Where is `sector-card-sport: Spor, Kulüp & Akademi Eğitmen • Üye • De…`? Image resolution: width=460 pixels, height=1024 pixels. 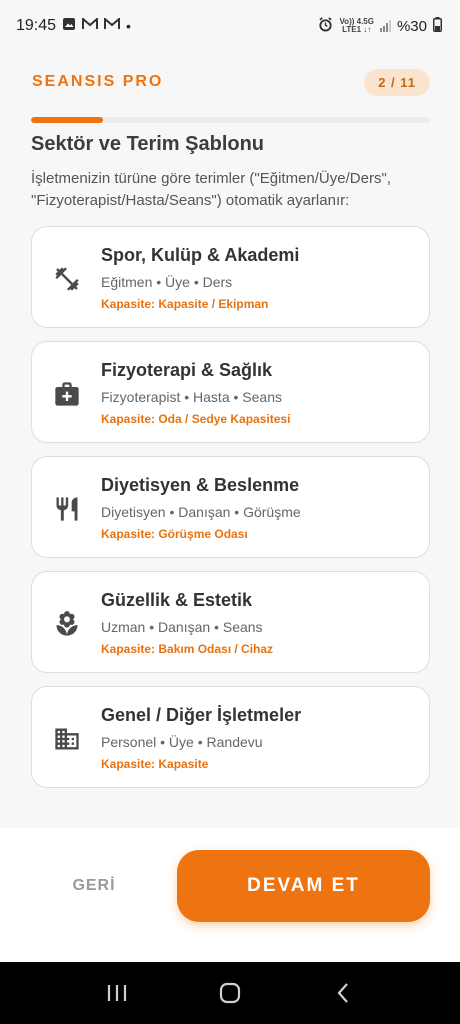 sector-card-sport: Spor, Kulüp & Akademi Eğitmen • Üye • De… is located at coordinates (230, 277).